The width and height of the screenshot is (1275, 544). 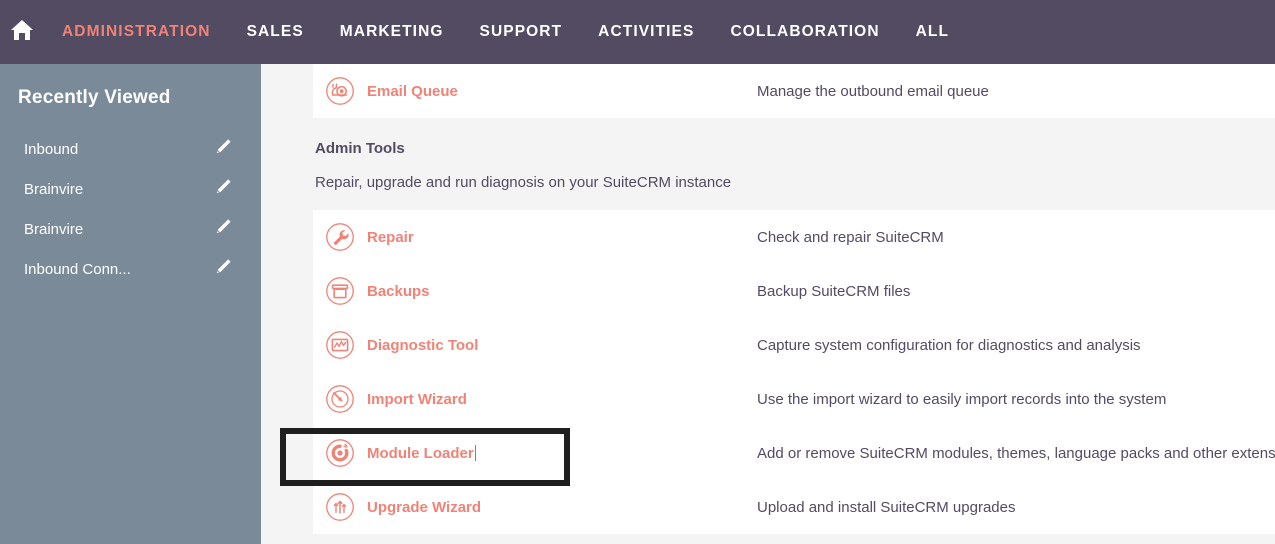 What do you see at coordinates (834, 291) in the screenshot?
I see `admin-desc-backups: Backup SuiteCRM files` at bounding box center [834, 291].